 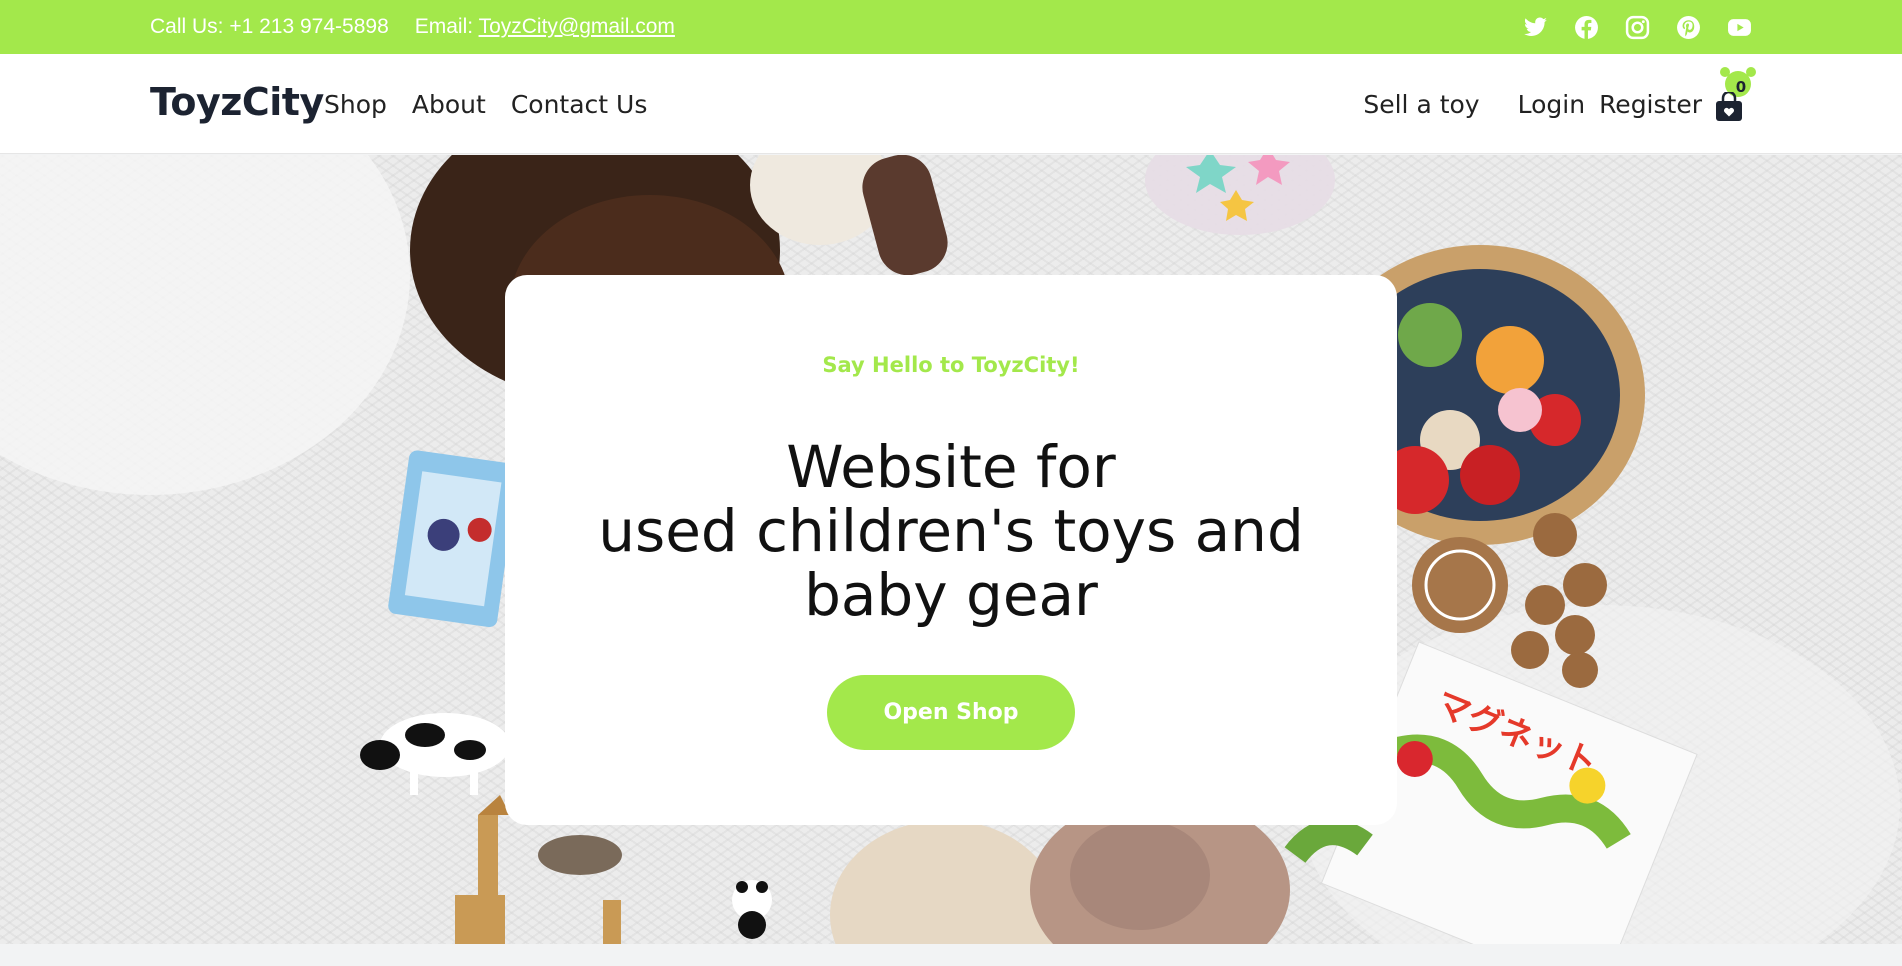 I want to click on pinterest-icon, so click(x=1688, y=27).